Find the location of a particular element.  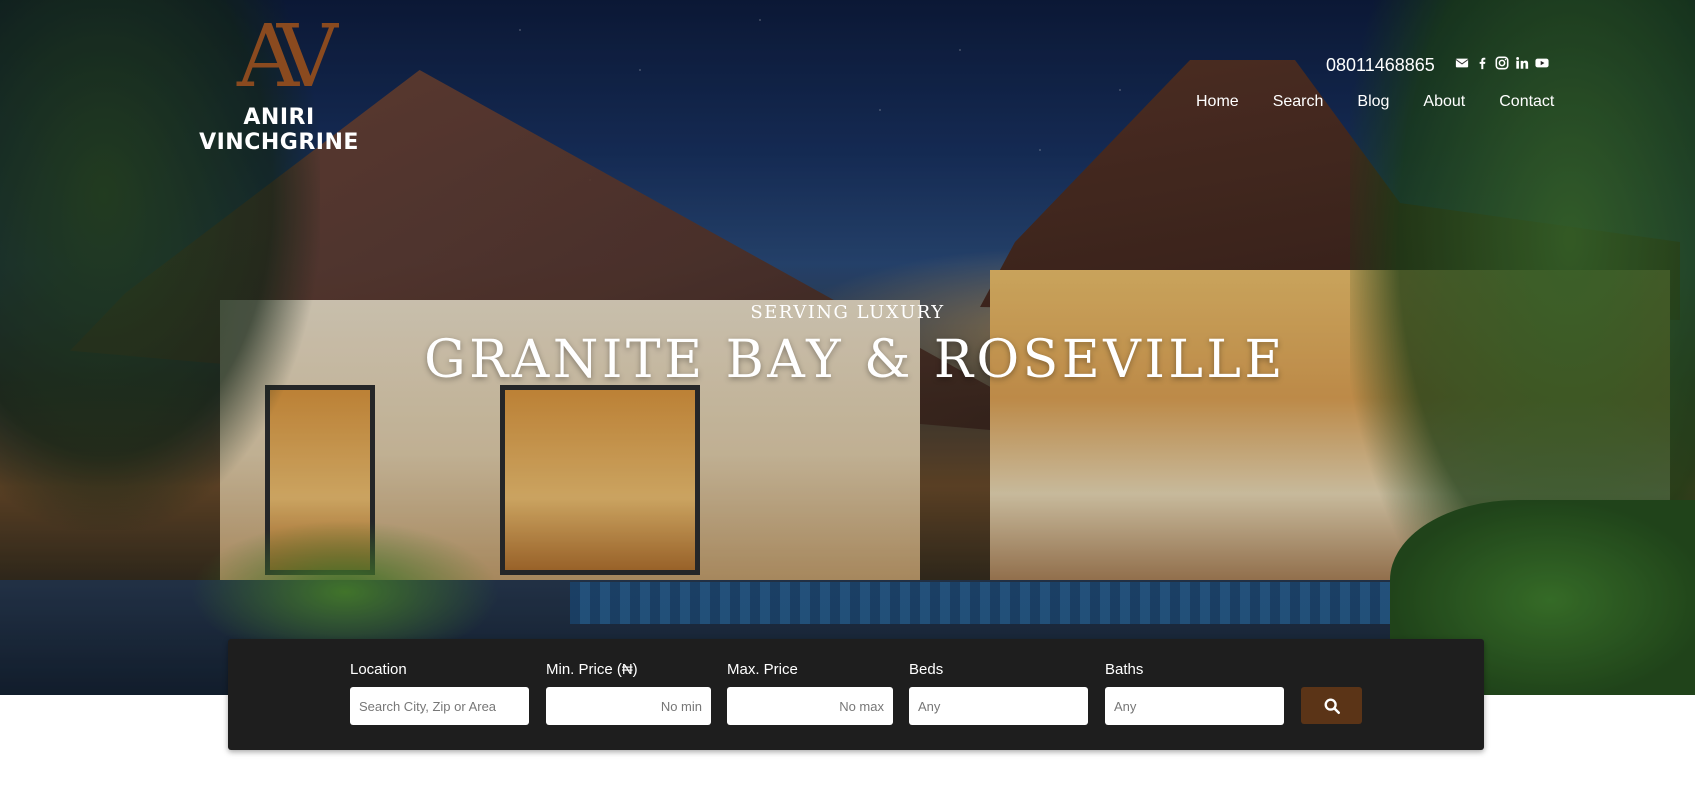

nav-home: Home is located at coordinates (1217, 102).